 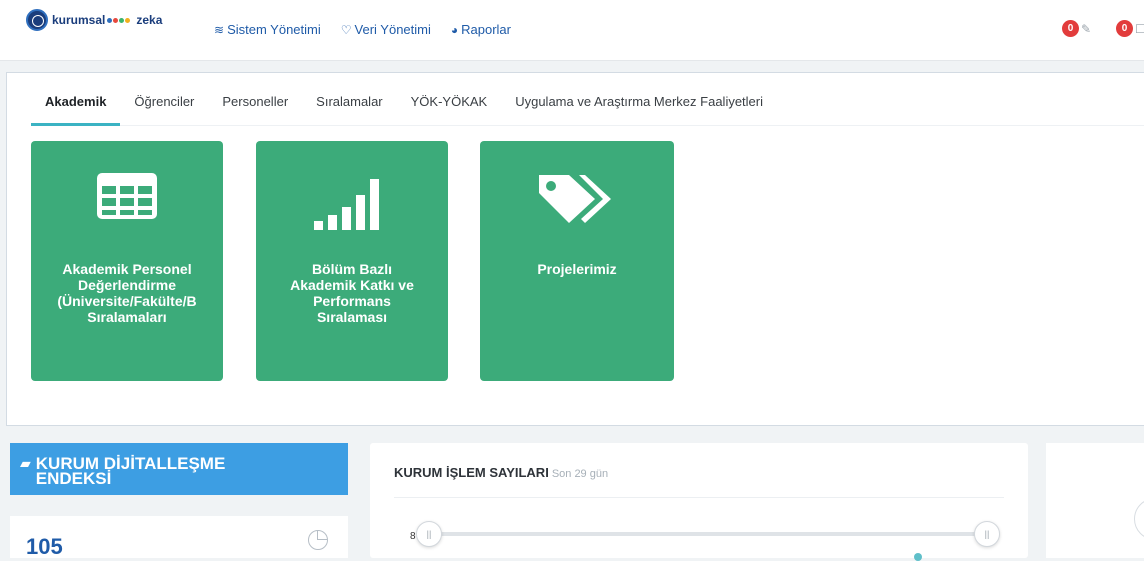 I want to click on brand-logo: kurumsal zeka, so click(x=94, y=20).